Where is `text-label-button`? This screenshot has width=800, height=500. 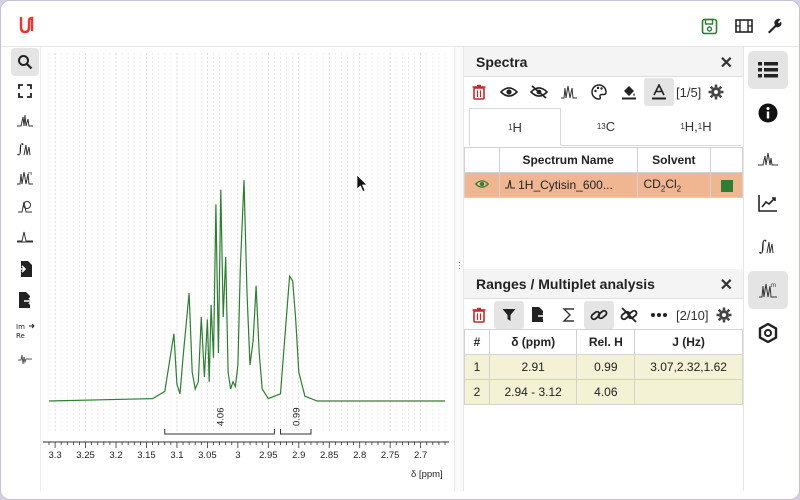
text-label-button is located at coordinates (659, 92).